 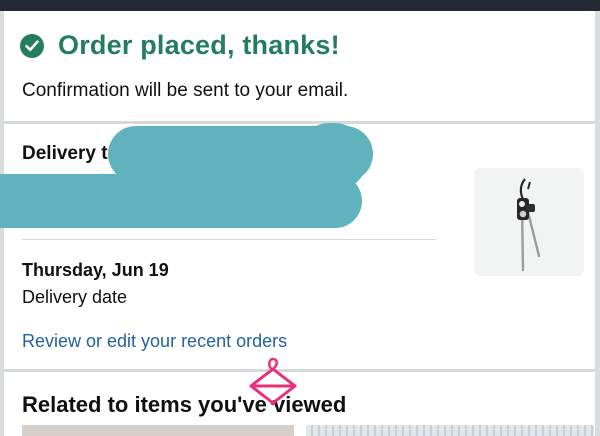 I want to click on can-opener-image, so click(x=529, y=225).